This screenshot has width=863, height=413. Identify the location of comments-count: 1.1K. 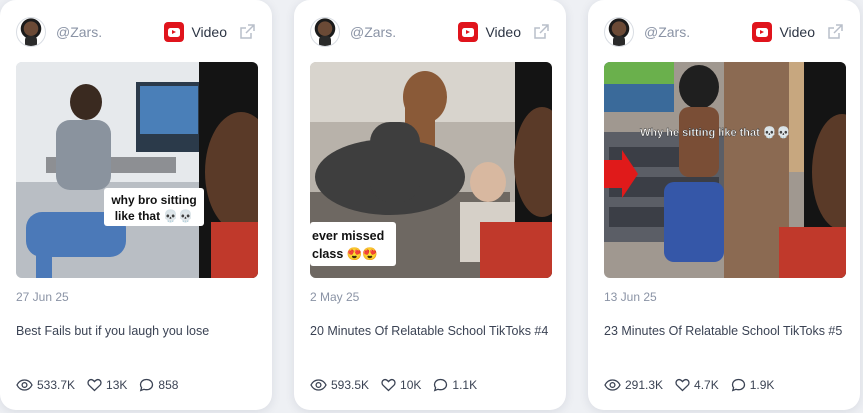
(465, 385).